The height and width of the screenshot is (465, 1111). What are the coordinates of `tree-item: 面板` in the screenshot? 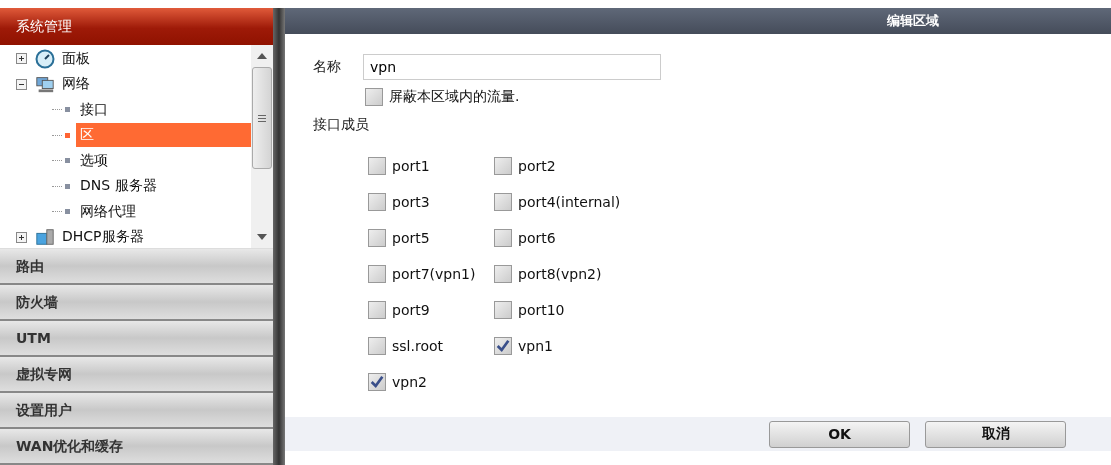 It's located at (76, 58).